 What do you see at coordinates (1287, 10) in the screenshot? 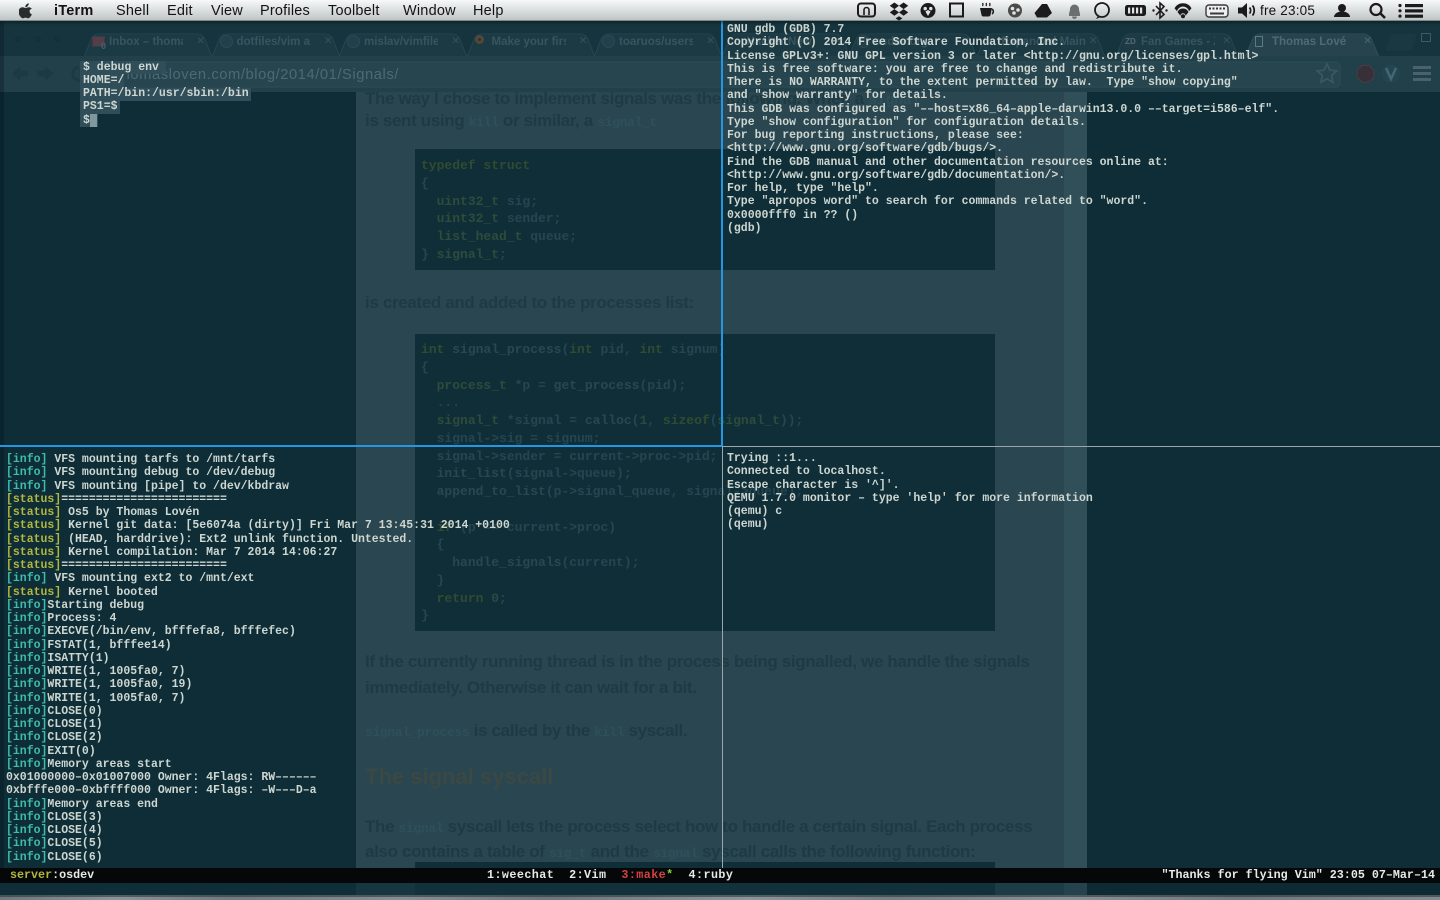
I see `svg-text: fre 23:05` at bounding box center [1287, 10].